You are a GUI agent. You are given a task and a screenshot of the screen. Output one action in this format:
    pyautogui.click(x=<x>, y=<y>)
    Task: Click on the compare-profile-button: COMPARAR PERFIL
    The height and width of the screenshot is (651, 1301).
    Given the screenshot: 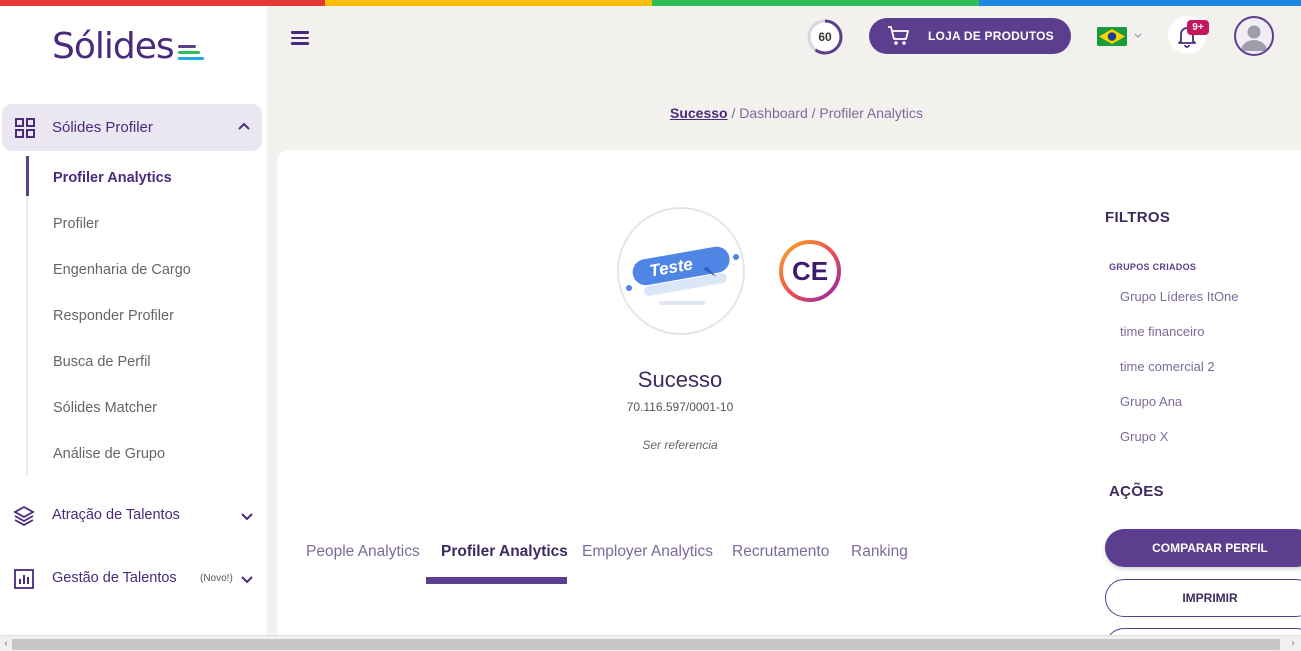 What is the action you would take?
    pyautogui.click(x=1203, y=548)
    